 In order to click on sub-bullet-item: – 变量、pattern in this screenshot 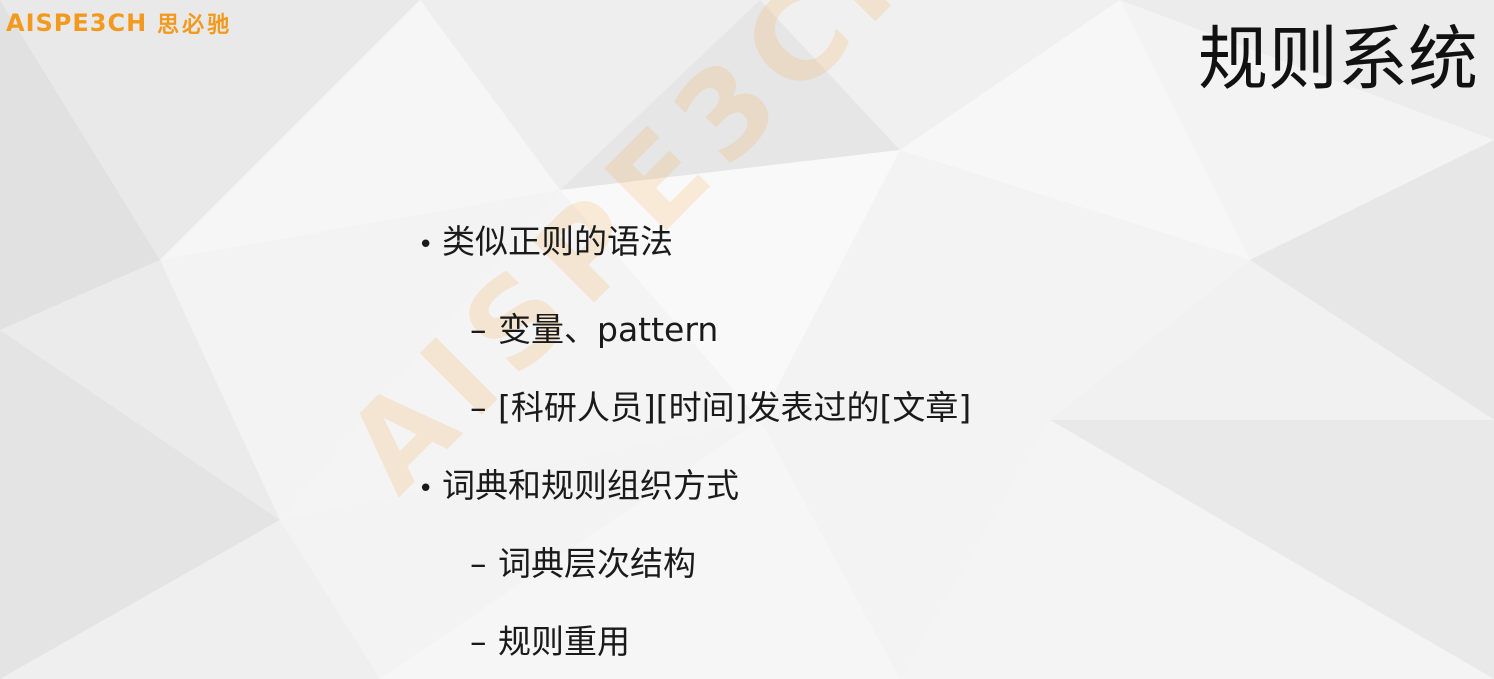, I will do `click(594, 330)`.